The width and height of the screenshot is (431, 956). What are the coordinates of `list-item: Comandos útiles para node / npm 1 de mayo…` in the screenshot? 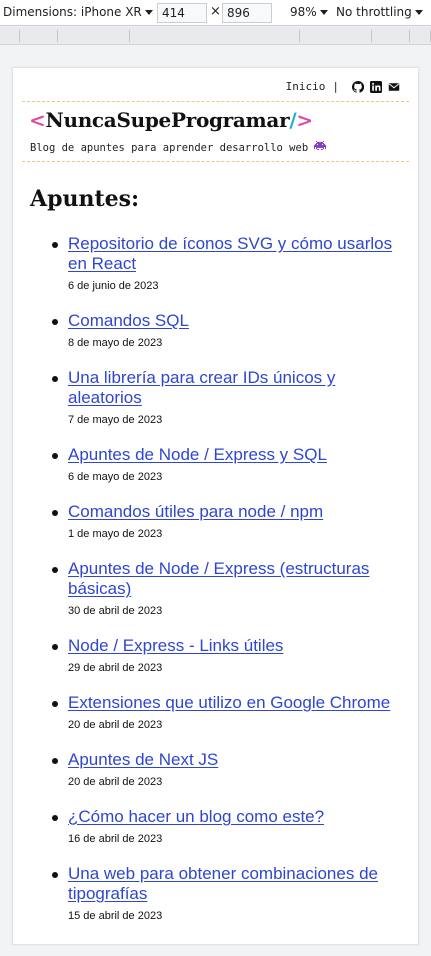 It's located at (230, 521).